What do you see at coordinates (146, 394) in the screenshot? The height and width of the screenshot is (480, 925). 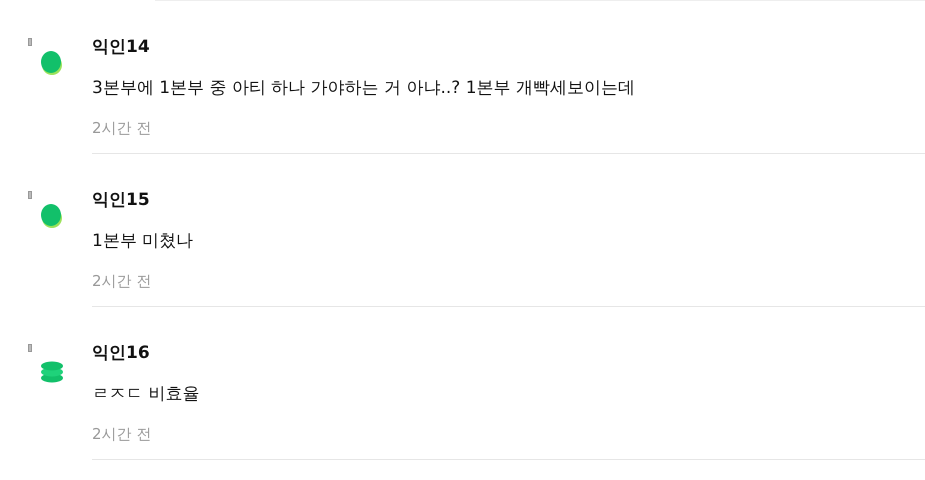 I see `comment-text: ㄹㅈㄷ 비효율` at bounding box center [146, 394].